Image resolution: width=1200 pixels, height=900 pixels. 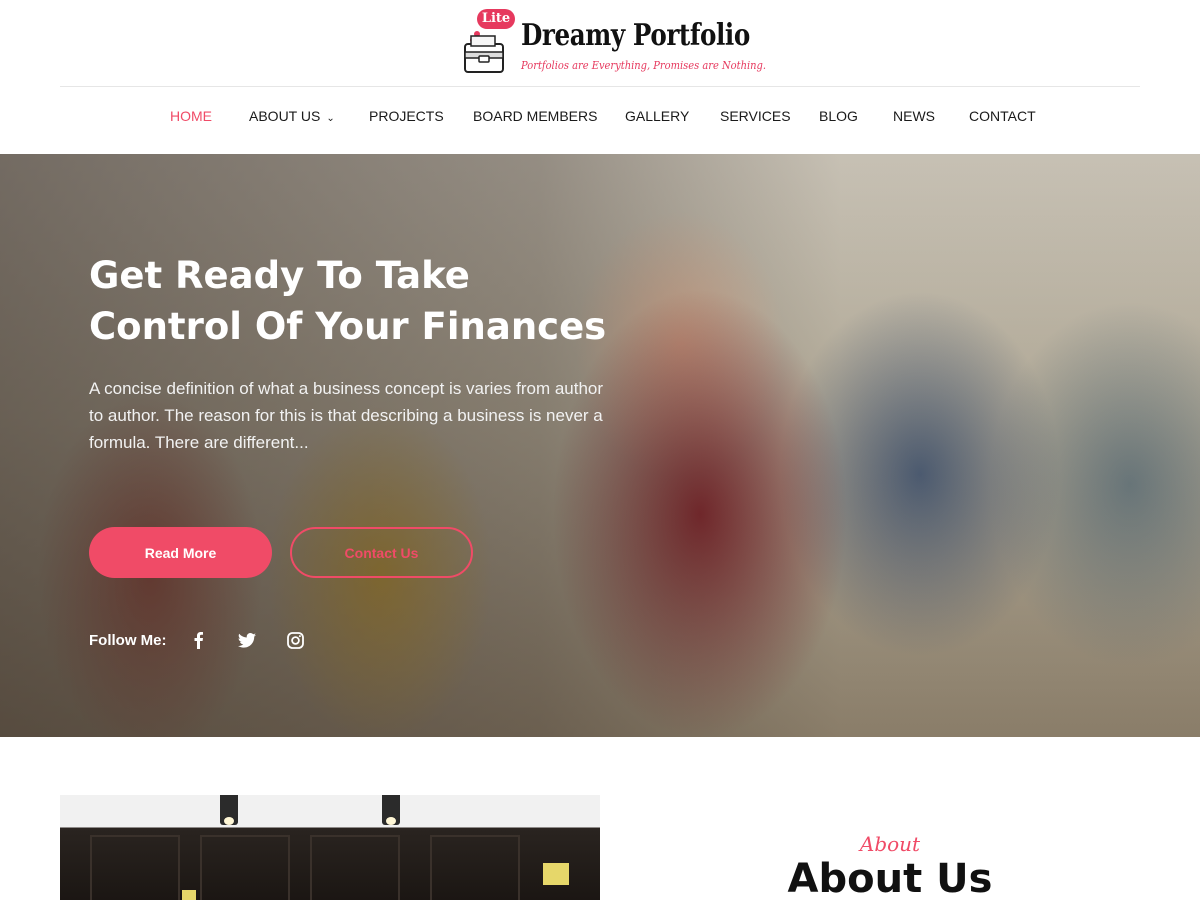 I want to click on about-eyebrow: About, so click(x=890, y=844).